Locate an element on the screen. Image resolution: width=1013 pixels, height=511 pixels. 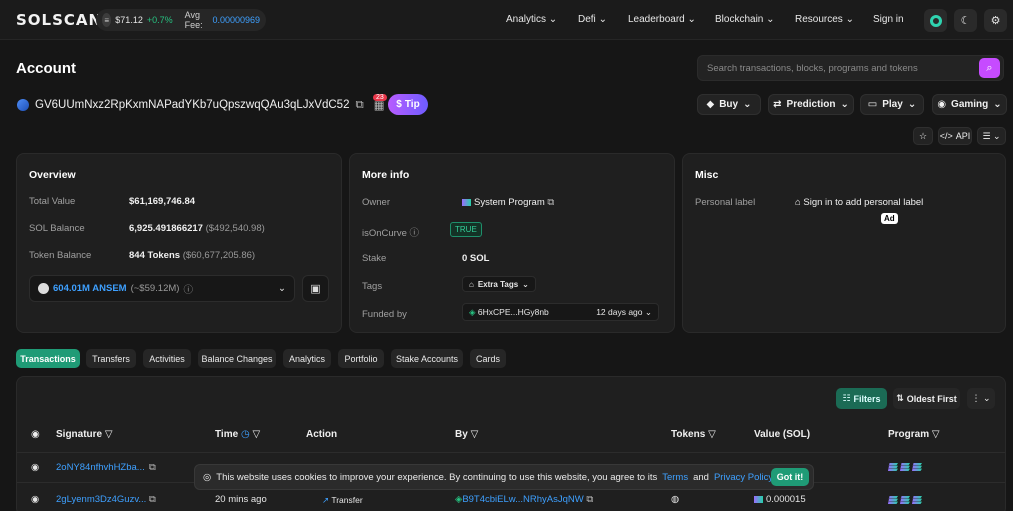
nav-blockchain: Blockchain ⌄ is located at coordinates (745, 19).